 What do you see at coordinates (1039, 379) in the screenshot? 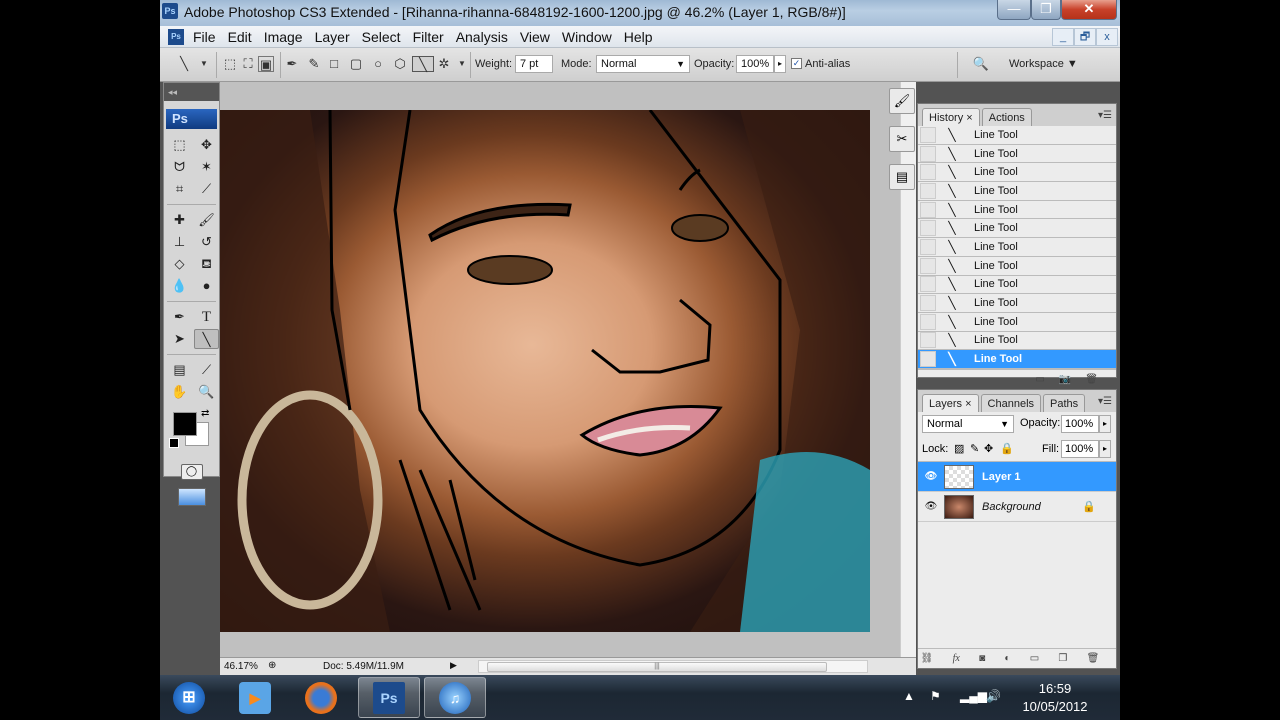
I see `new-document-from-state-icon: ▭` at bounding box center [1039, 379].